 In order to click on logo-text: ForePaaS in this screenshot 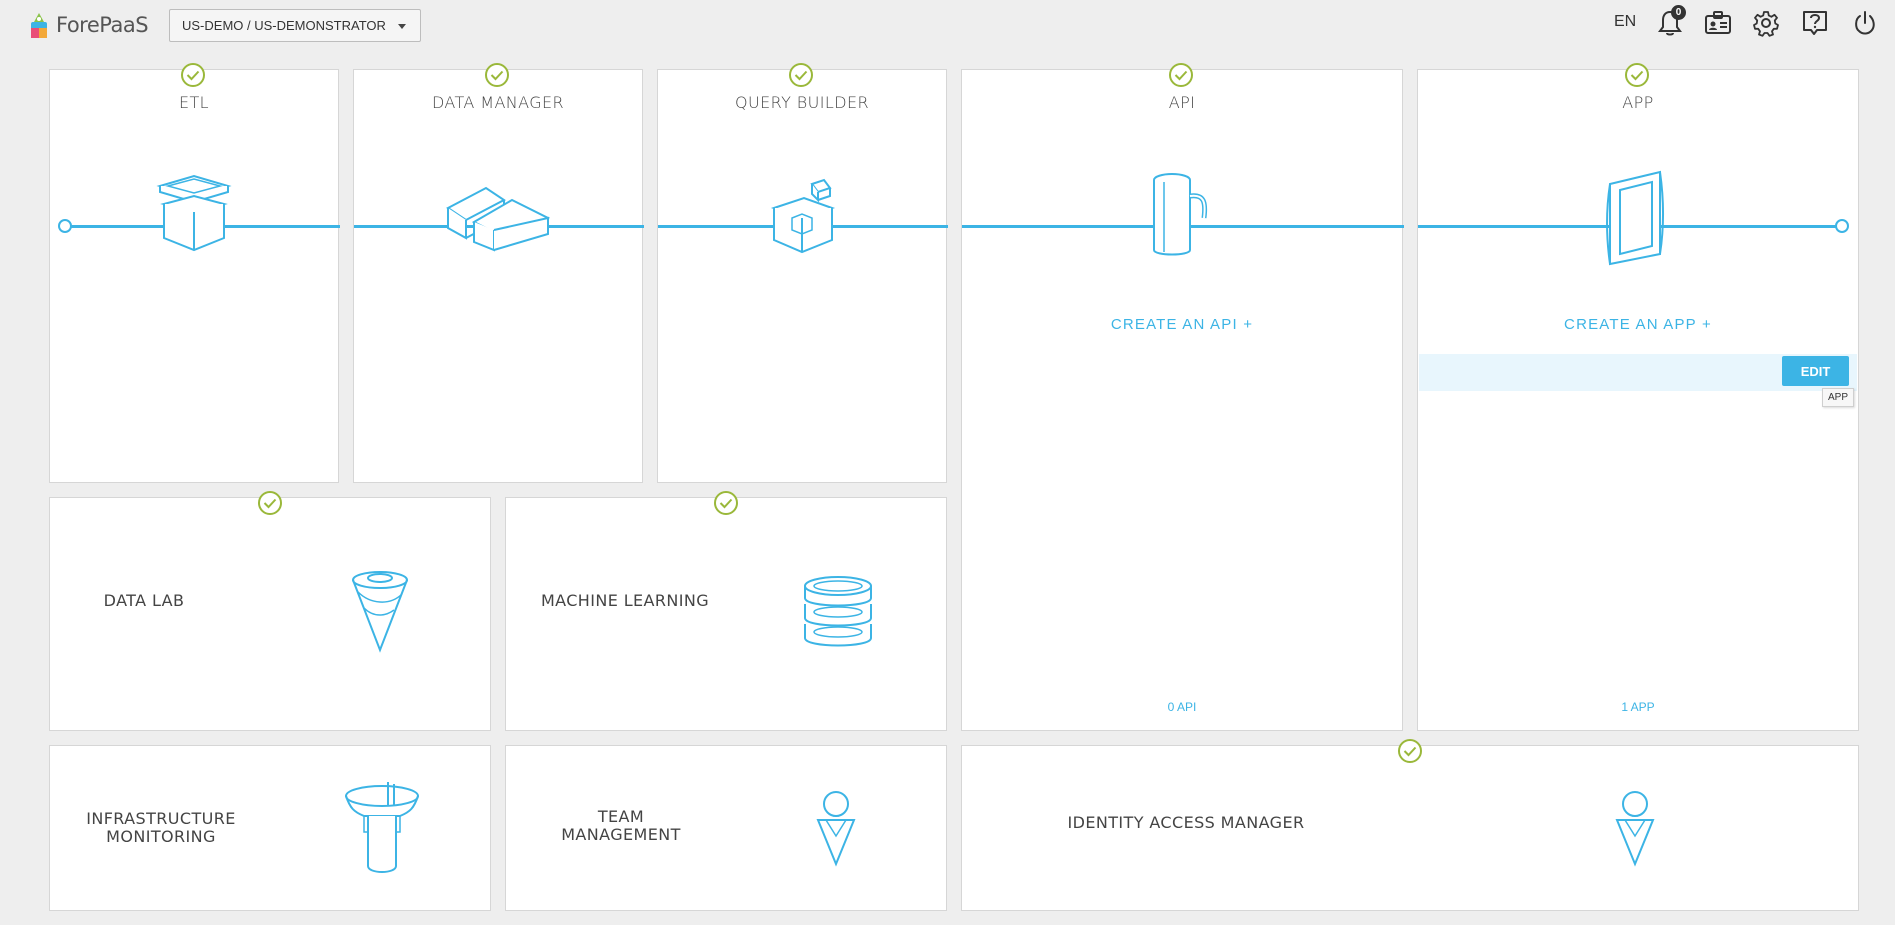, I will do `click(102, 25)`.